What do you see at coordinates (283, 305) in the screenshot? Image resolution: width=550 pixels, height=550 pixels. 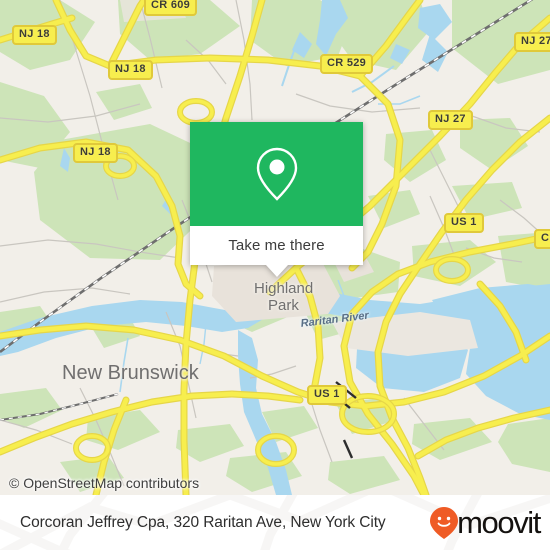 I see `place-label: Park` at bounding box center [283, 305].